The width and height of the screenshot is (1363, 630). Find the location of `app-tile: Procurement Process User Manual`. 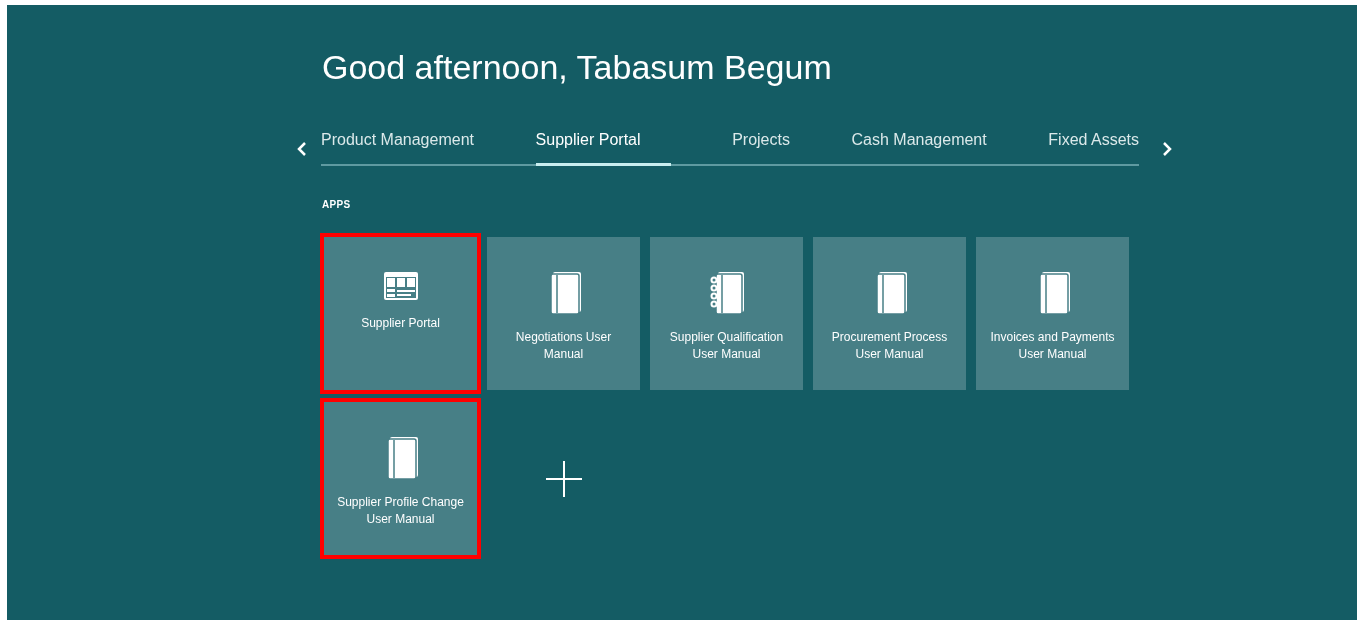

app-tile: Procurement Process User Manual is located at coordinates (889, 313).